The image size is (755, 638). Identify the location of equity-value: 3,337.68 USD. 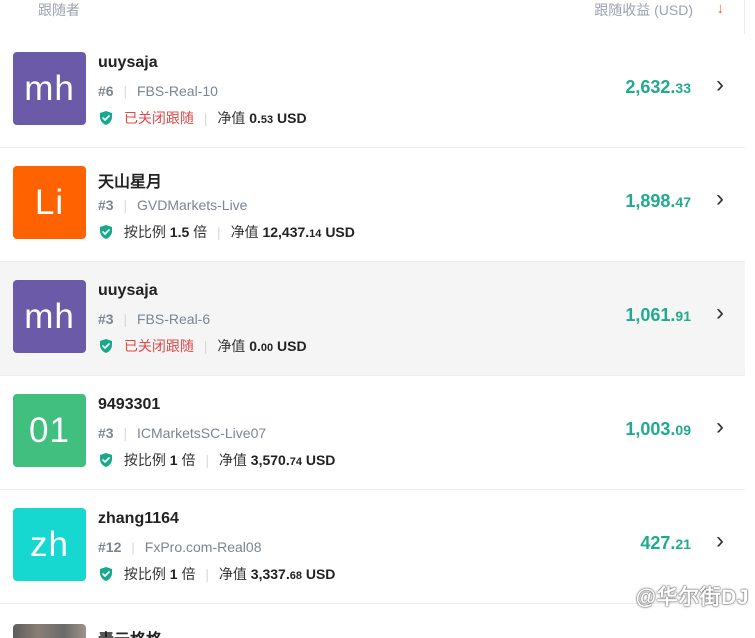
(293, 574).